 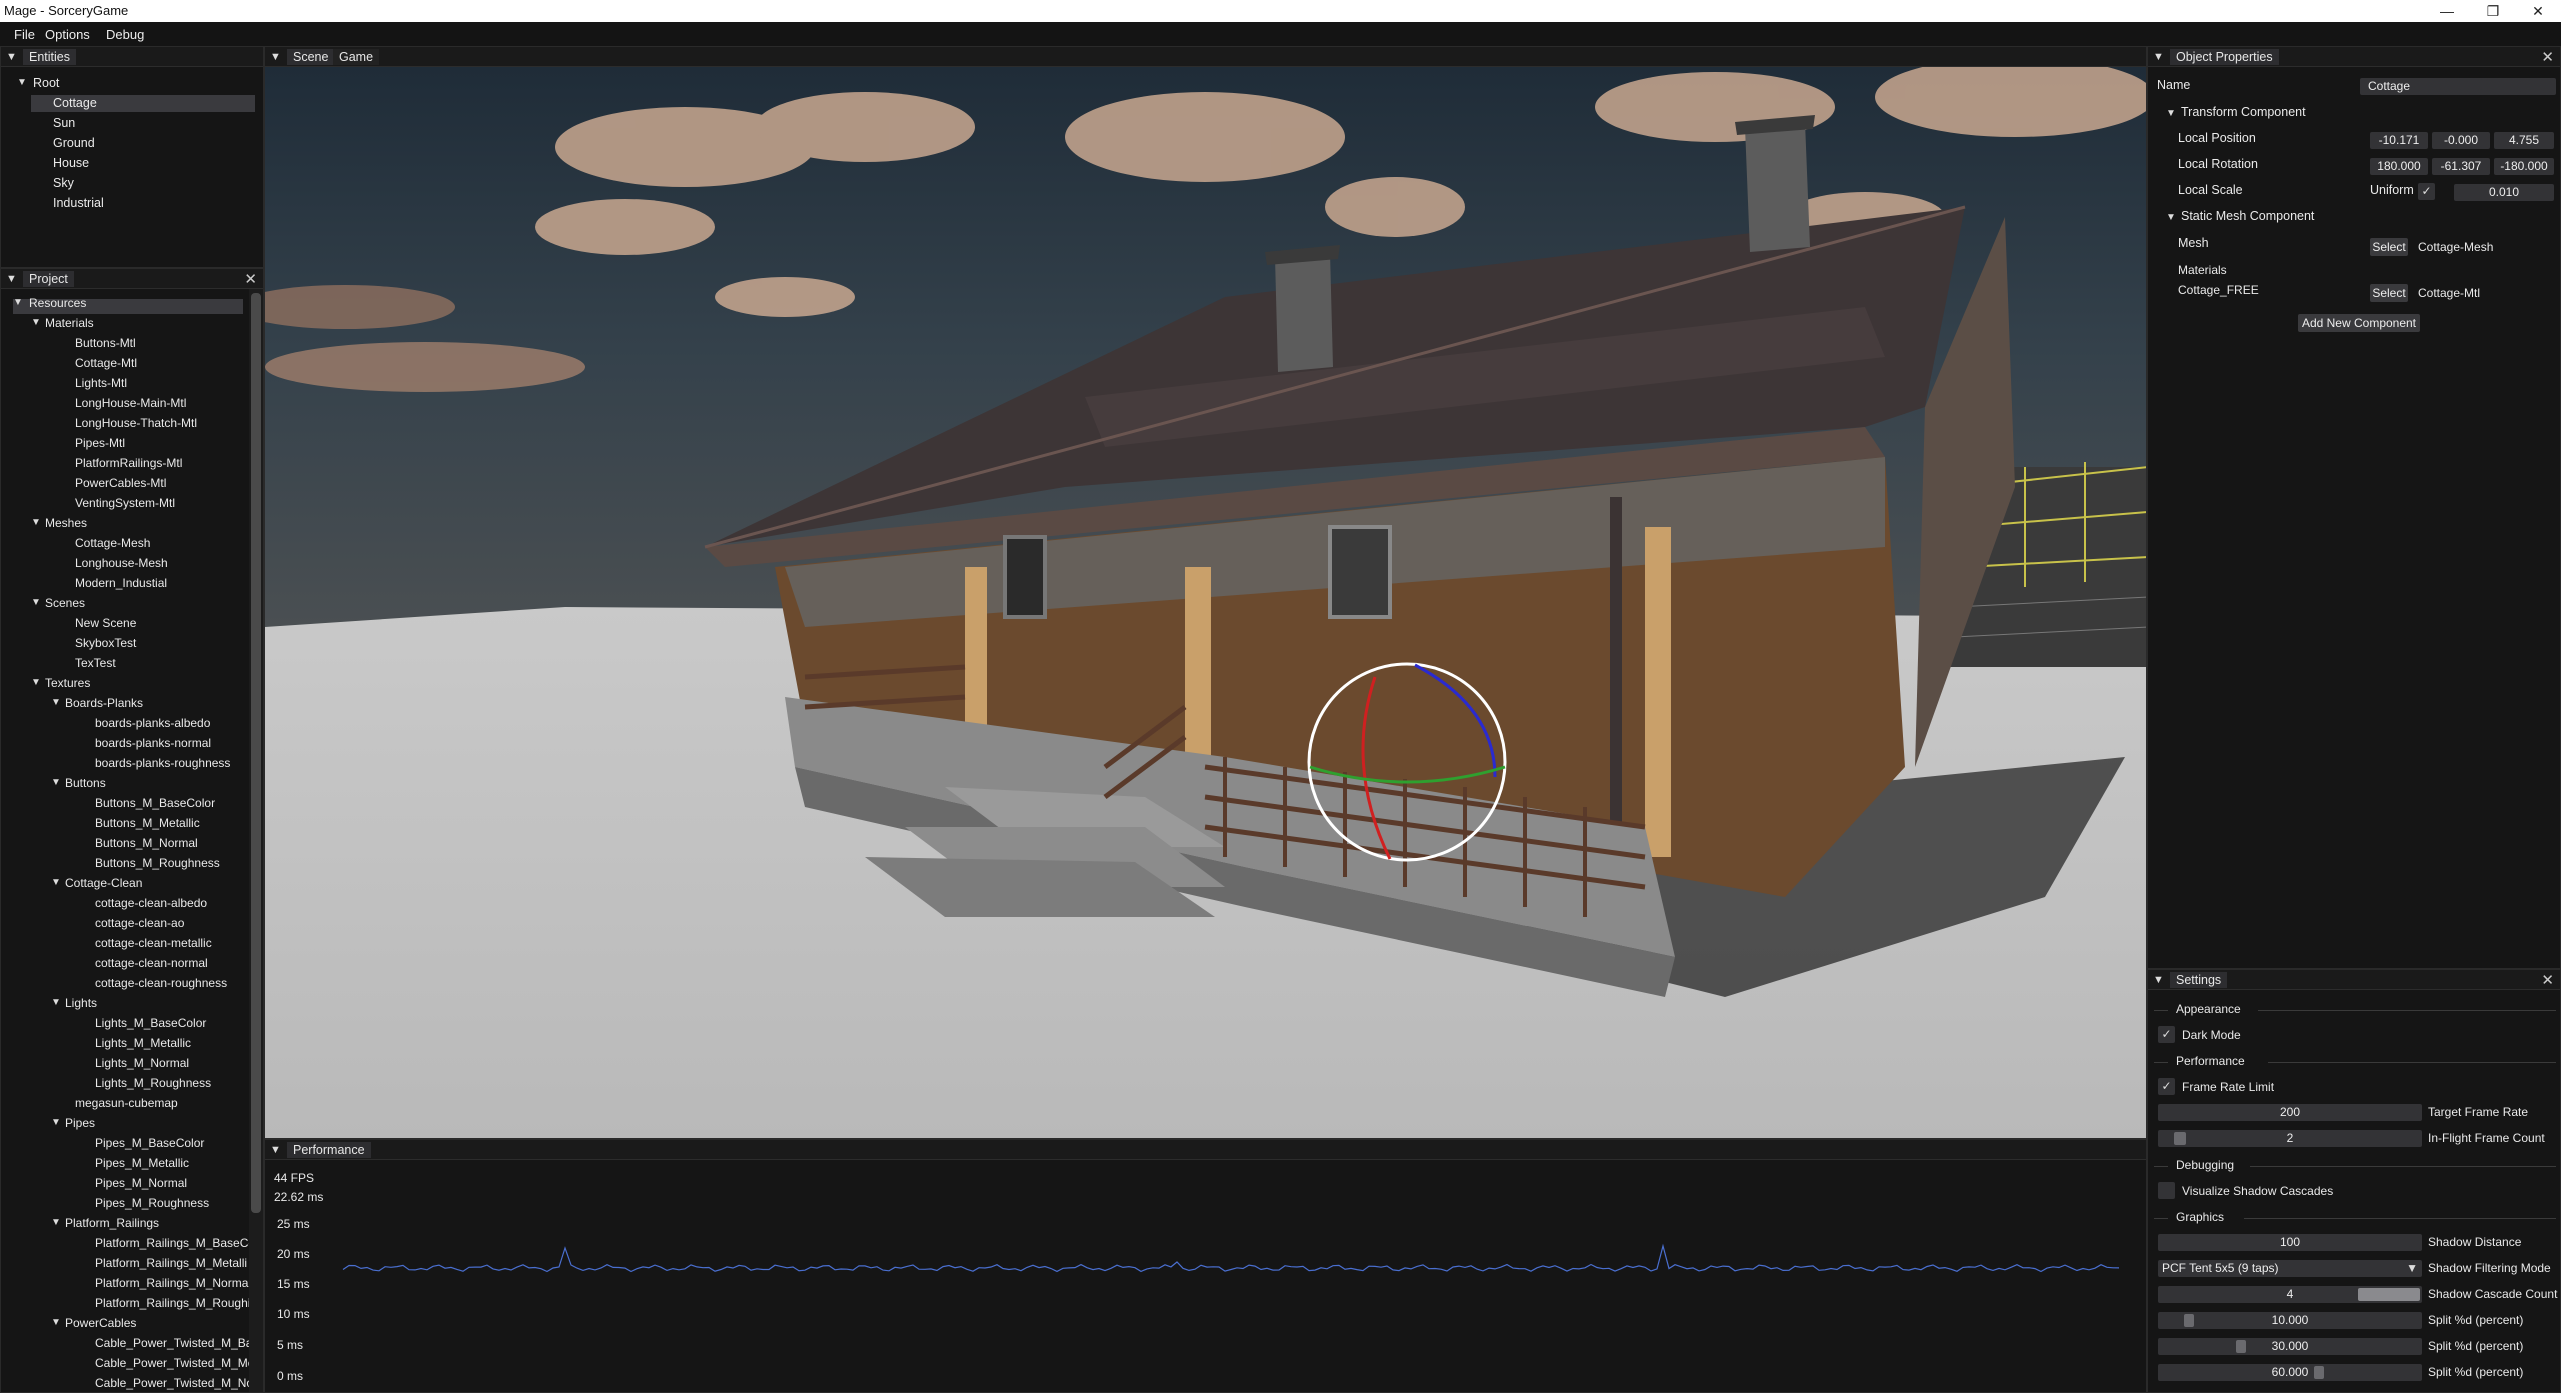 What do you see at coordinates (2166, 1190) in the screenshot?
I see `visualize-cascades-checkbox` at bounding box center [2166, 1190].